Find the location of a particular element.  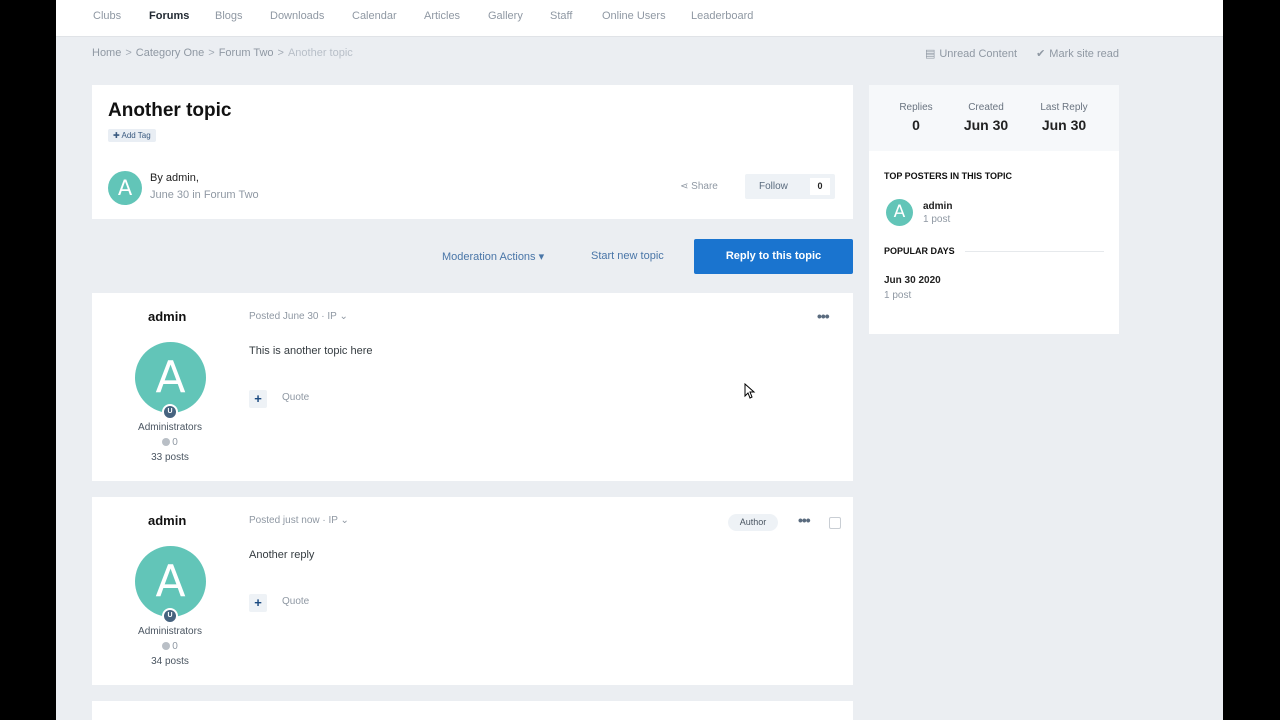

stat-last-reply: Last Reply Jun 30 is located at coordinates (1064, 117).